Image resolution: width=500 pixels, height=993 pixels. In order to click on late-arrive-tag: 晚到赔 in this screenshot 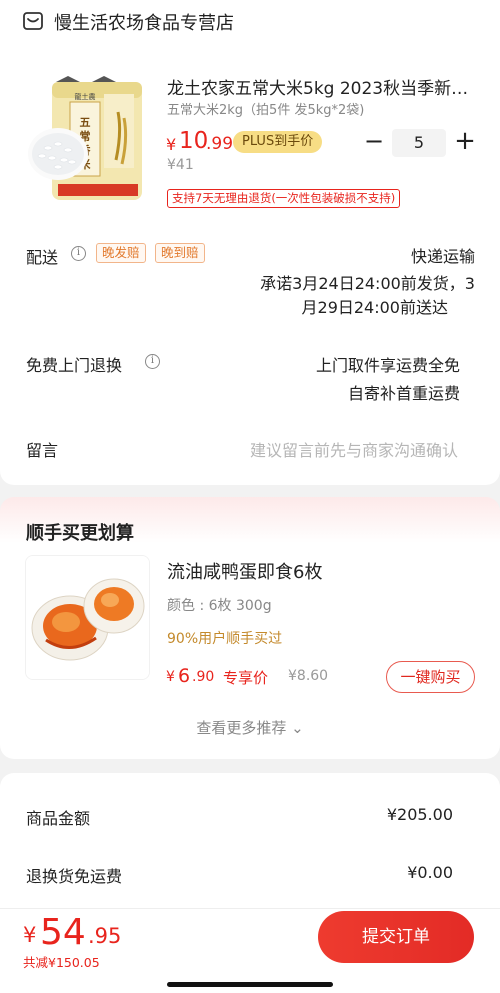, I will do `click(180, 253)`.